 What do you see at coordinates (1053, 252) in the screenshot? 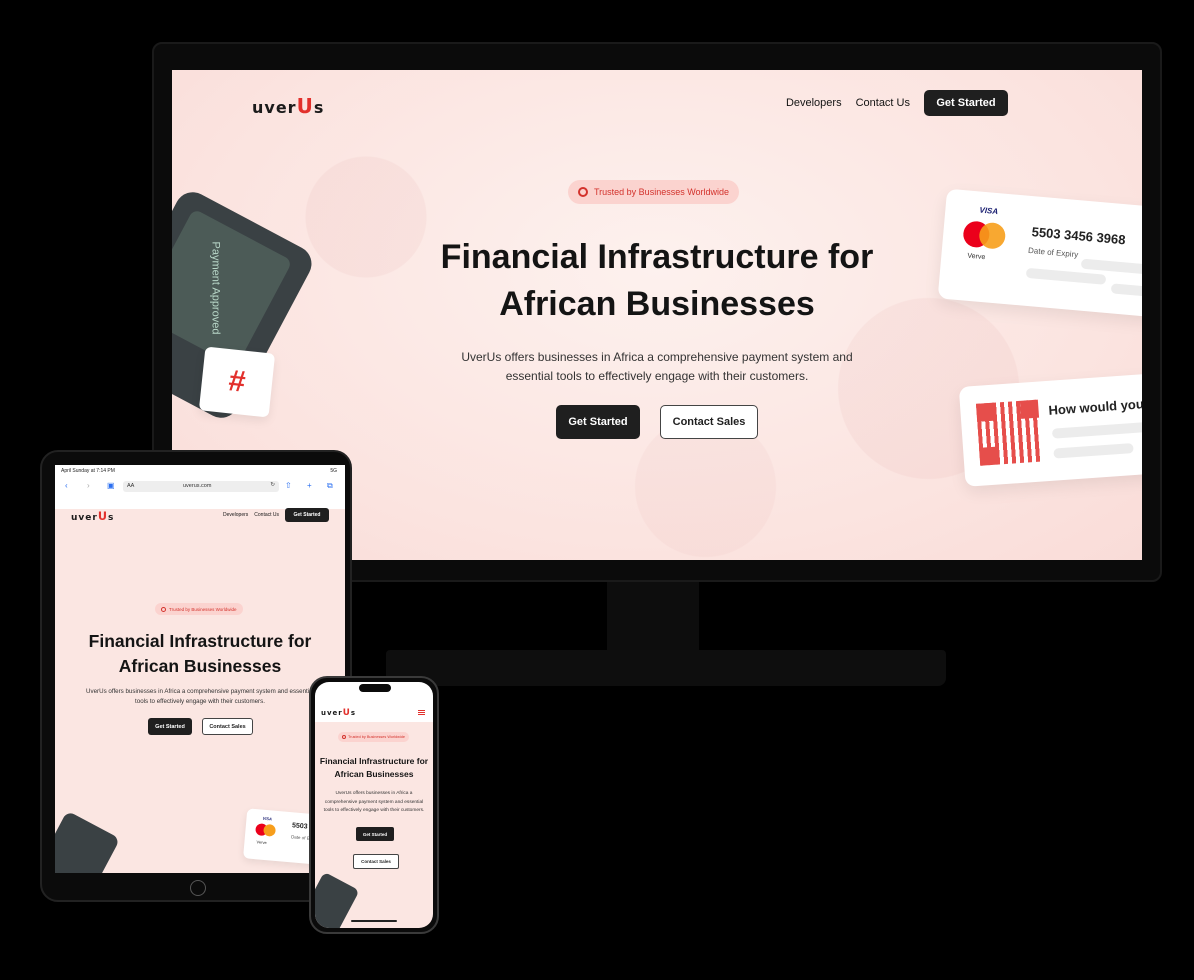
I see `expiry-label: Date of Expiry` at bounding box center [1053, 252].